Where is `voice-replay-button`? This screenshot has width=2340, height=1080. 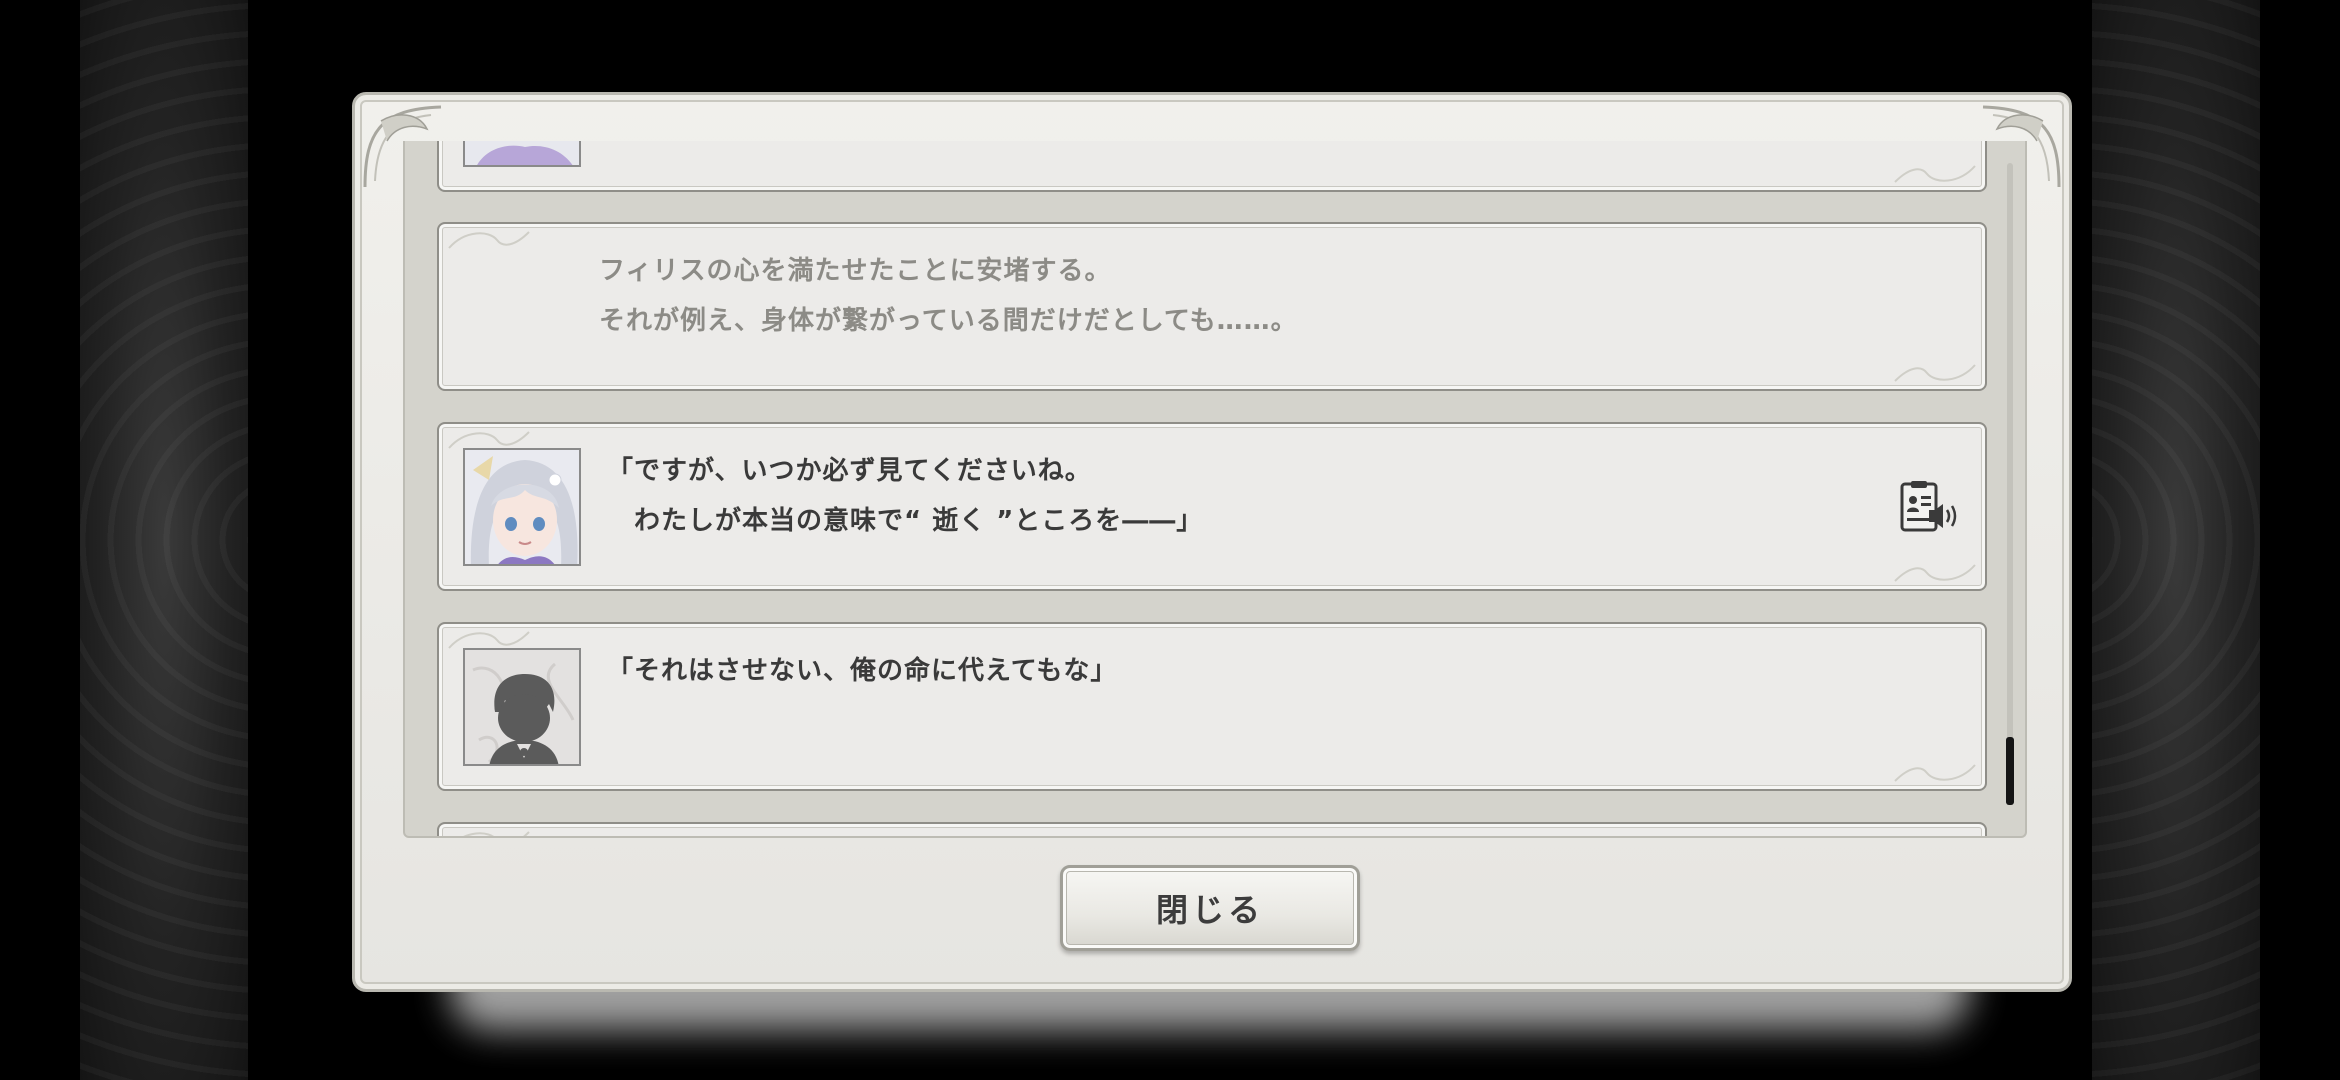 voice-replay-button is located at coordinates (1929, 508).